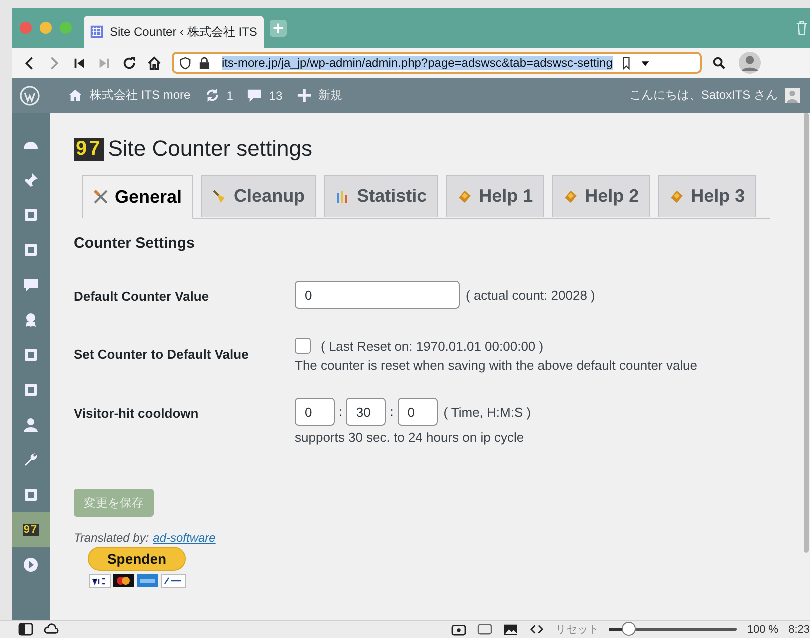  I want to click on settings-tab: Help 2, so click(601, 196).